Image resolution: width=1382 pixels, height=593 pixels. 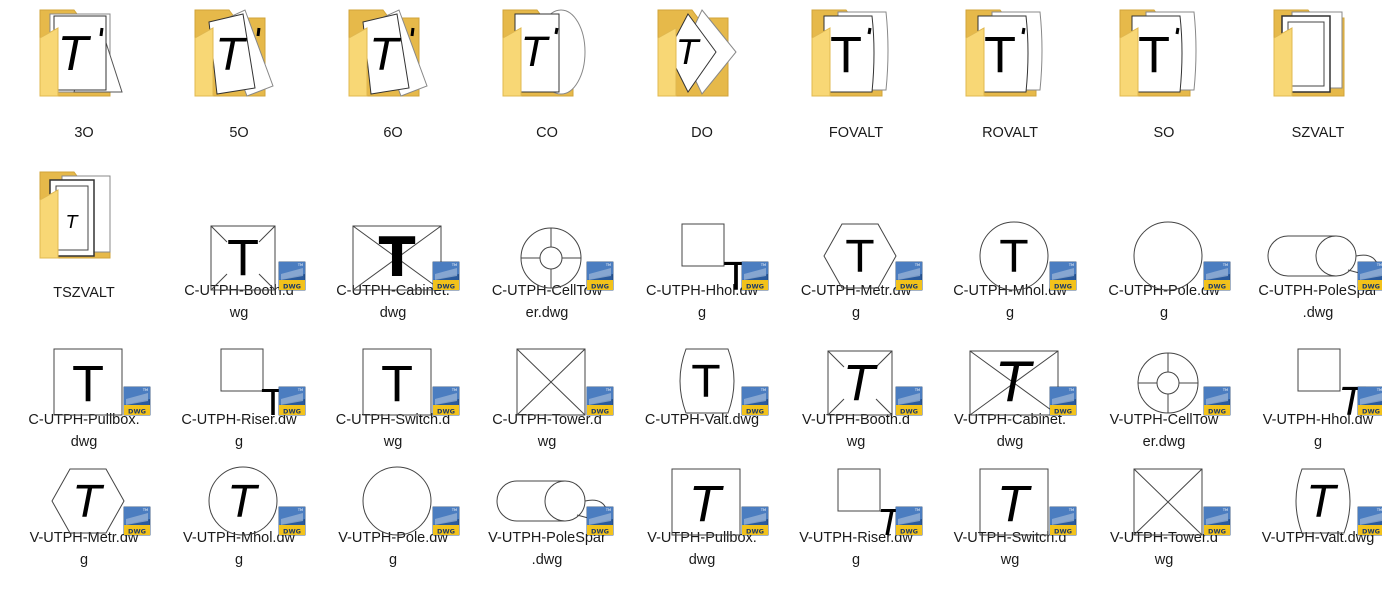 What do you see at coordinates (547, 278) in the screenshot?
I see `file-c-utph-celltower-dwg: DWG TM C-UTPH-CellTow er.dwg` at bounding box center [547, 278].